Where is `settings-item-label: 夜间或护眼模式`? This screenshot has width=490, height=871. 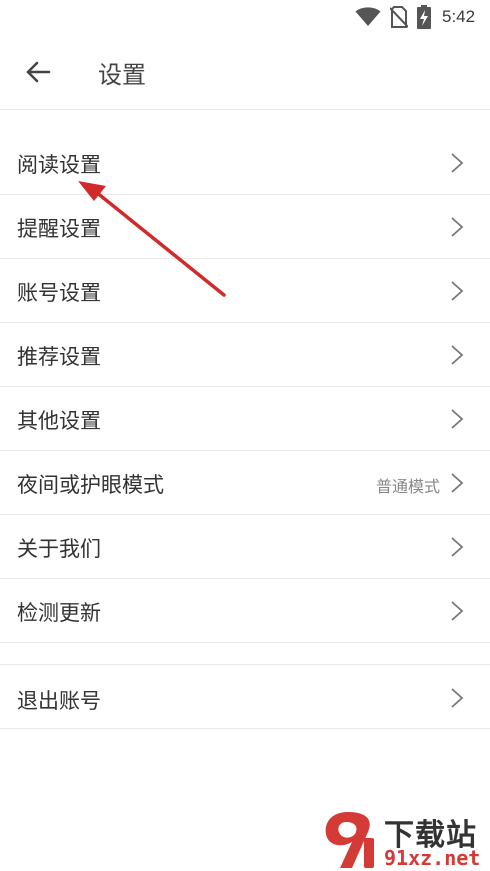 settings-item-label: 夜间或护眼模式 is located at coordinates (90, 485).